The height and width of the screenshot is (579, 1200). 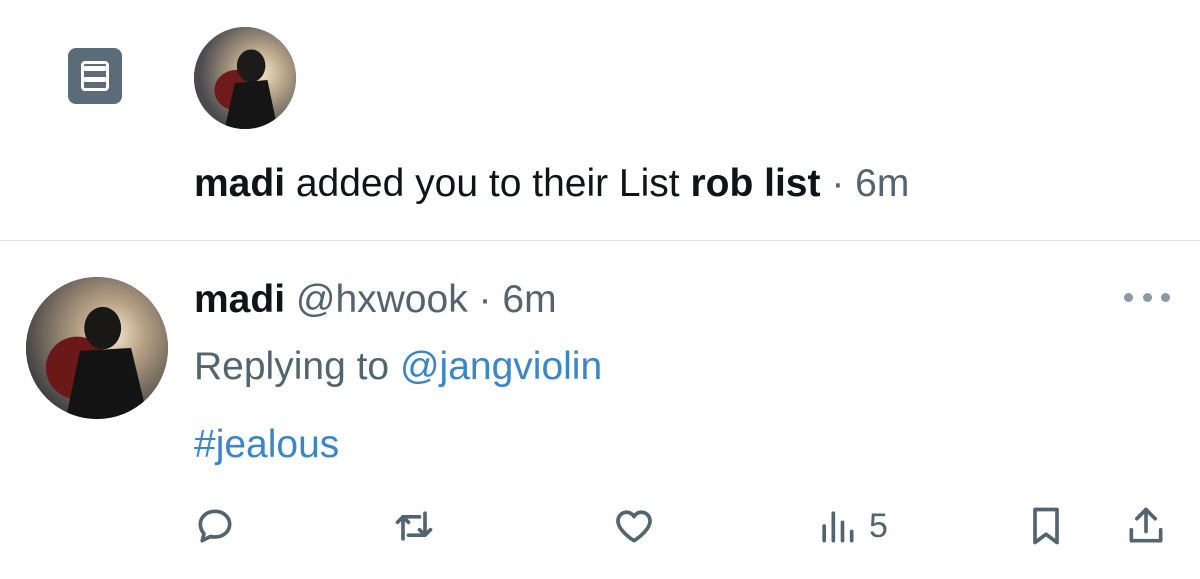 I want to click on views-count: 5, so click(x=878, y=525).